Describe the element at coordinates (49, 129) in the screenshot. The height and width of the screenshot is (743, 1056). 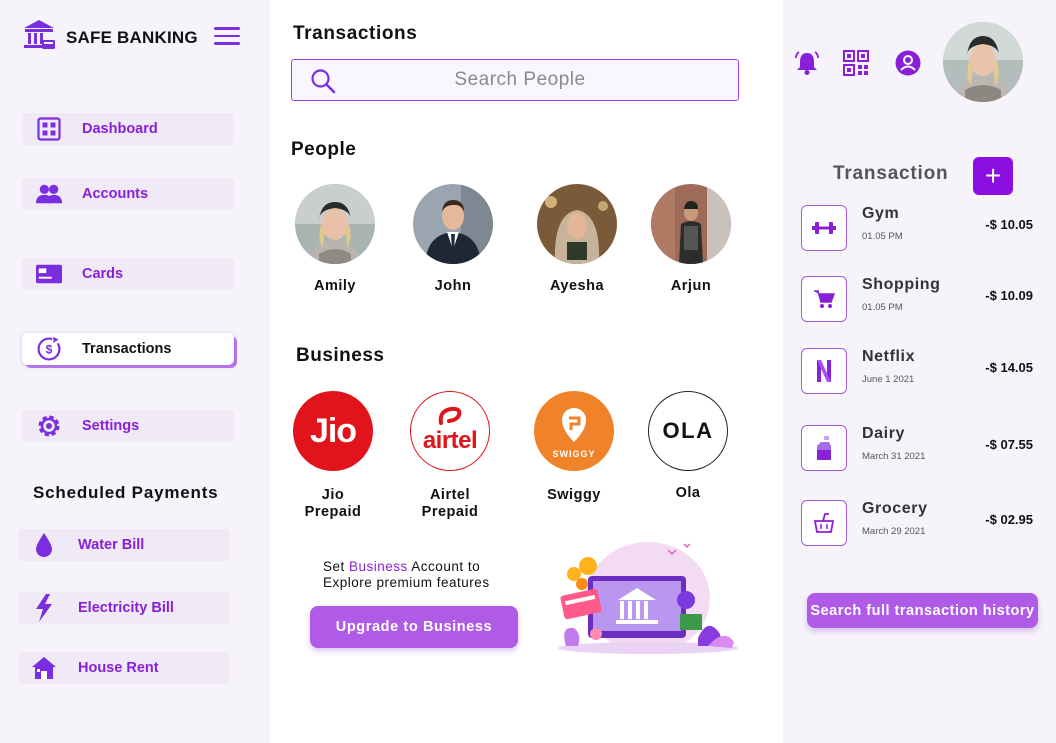
I see `dashboard-grid-icon` at that location.